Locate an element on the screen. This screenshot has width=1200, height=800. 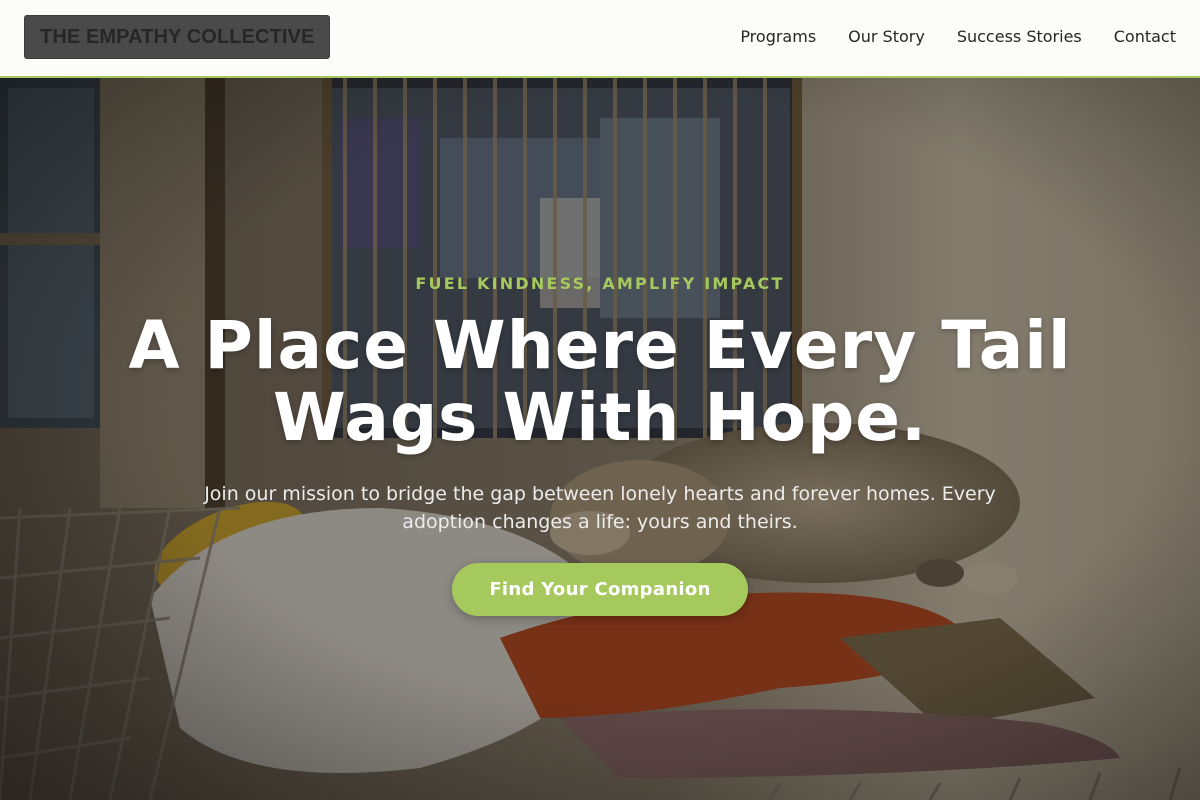
nav-link-programs: Programs is located at coordinates (778, 36).